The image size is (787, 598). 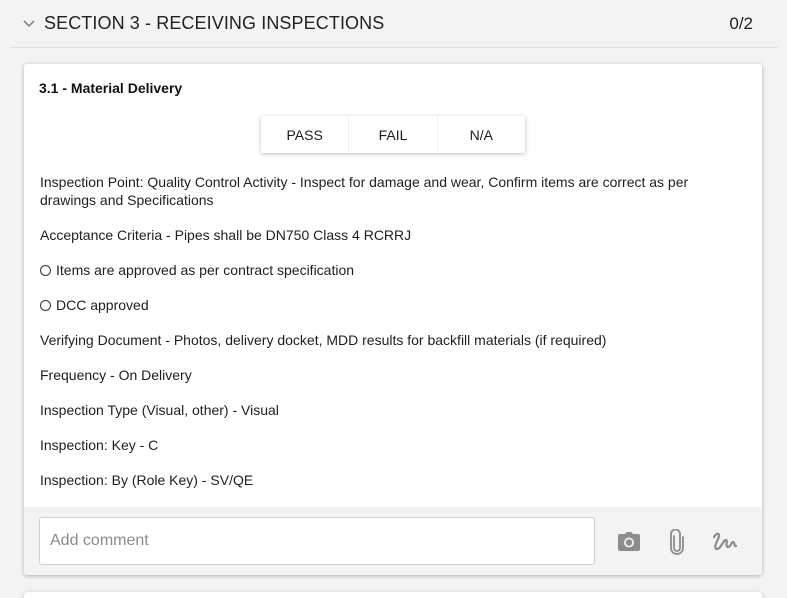 I want to click on inspection-key-text: Inspection: Key - C, so click(x=99, y=445).